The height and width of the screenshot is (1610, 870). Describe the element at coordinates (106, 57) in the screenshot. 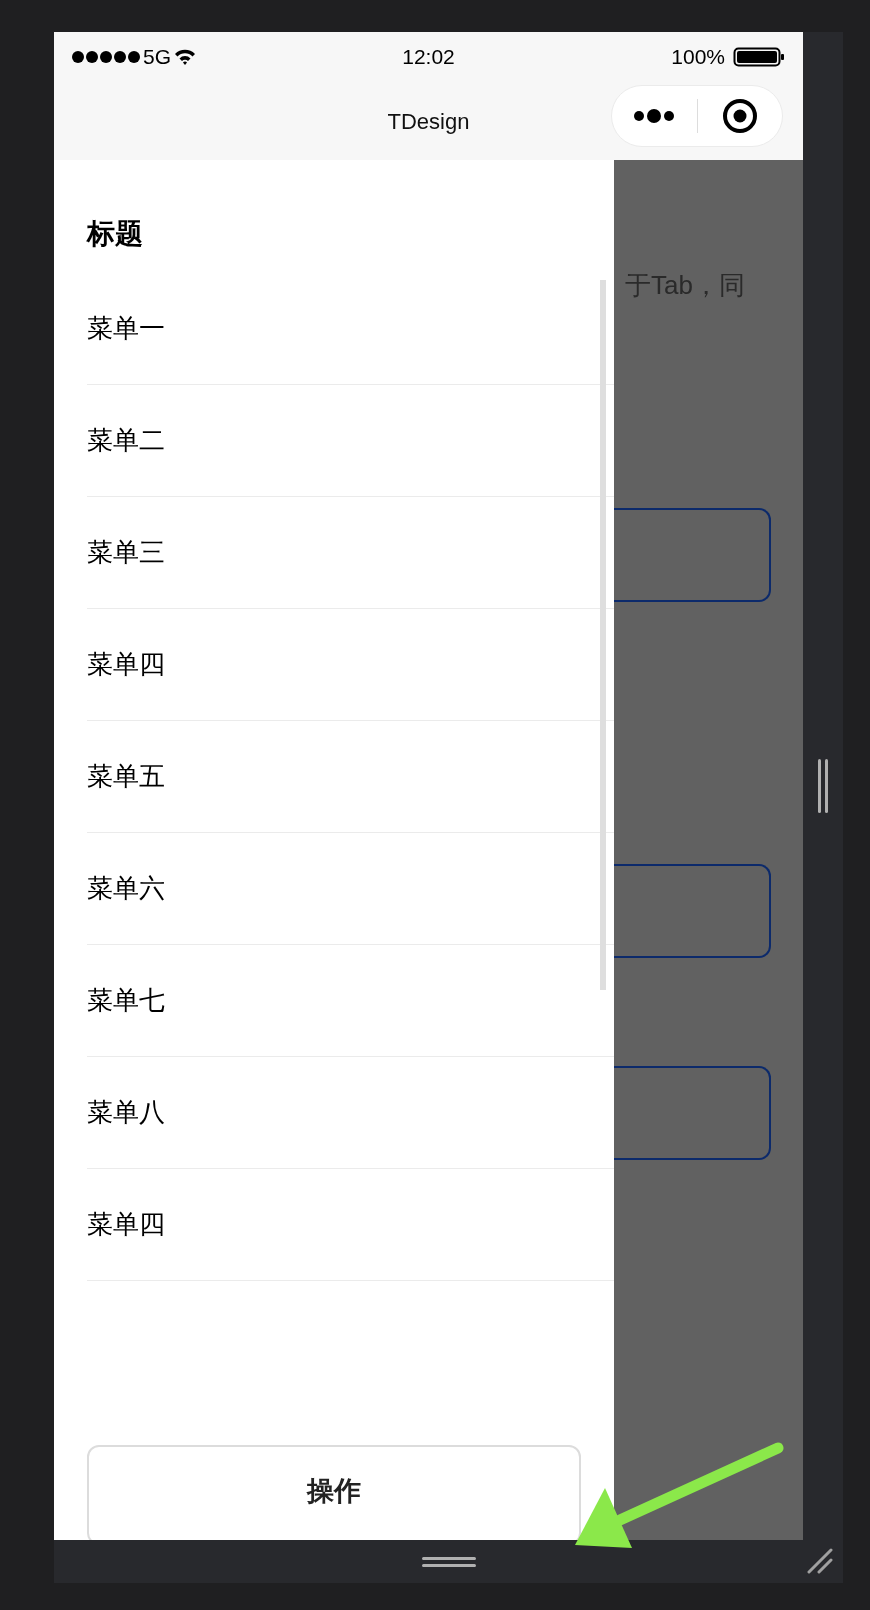

I see `signal-icon` at that location.